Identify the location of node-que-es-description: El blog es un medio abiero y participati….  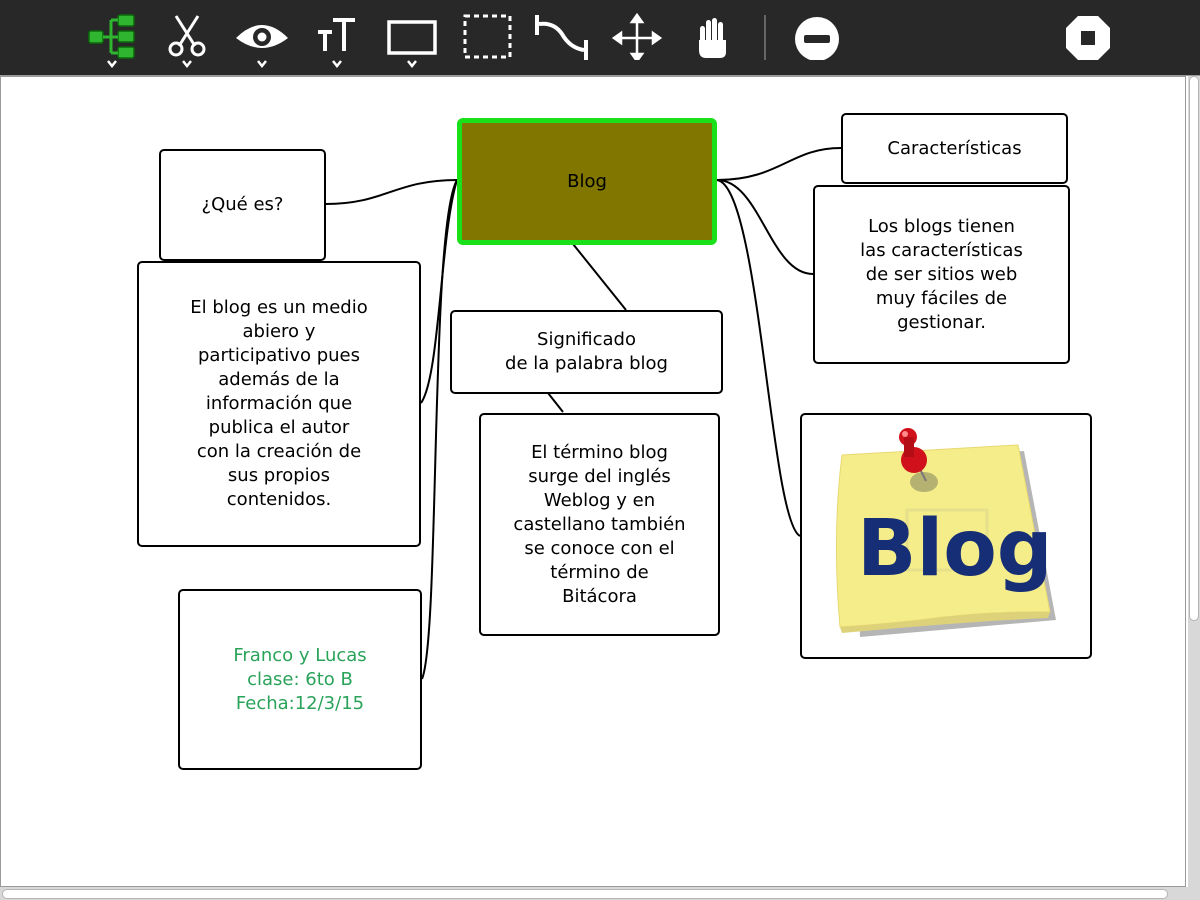
(279, 404).